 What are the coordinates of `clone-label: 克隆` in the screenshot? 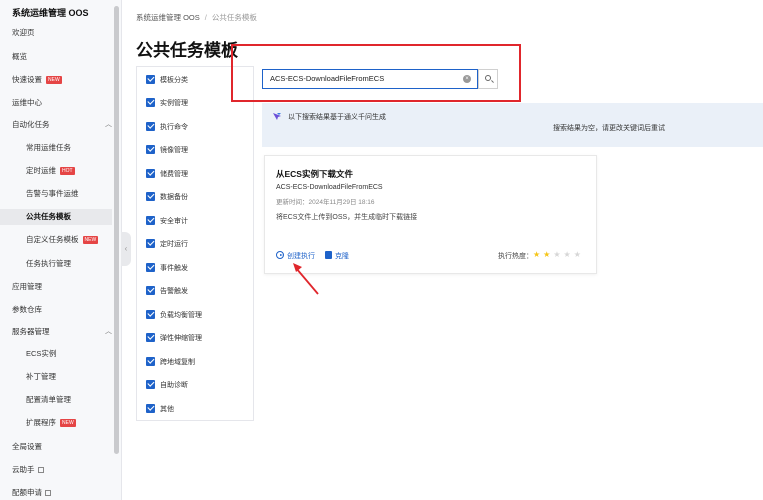 It's located at (342, 256).